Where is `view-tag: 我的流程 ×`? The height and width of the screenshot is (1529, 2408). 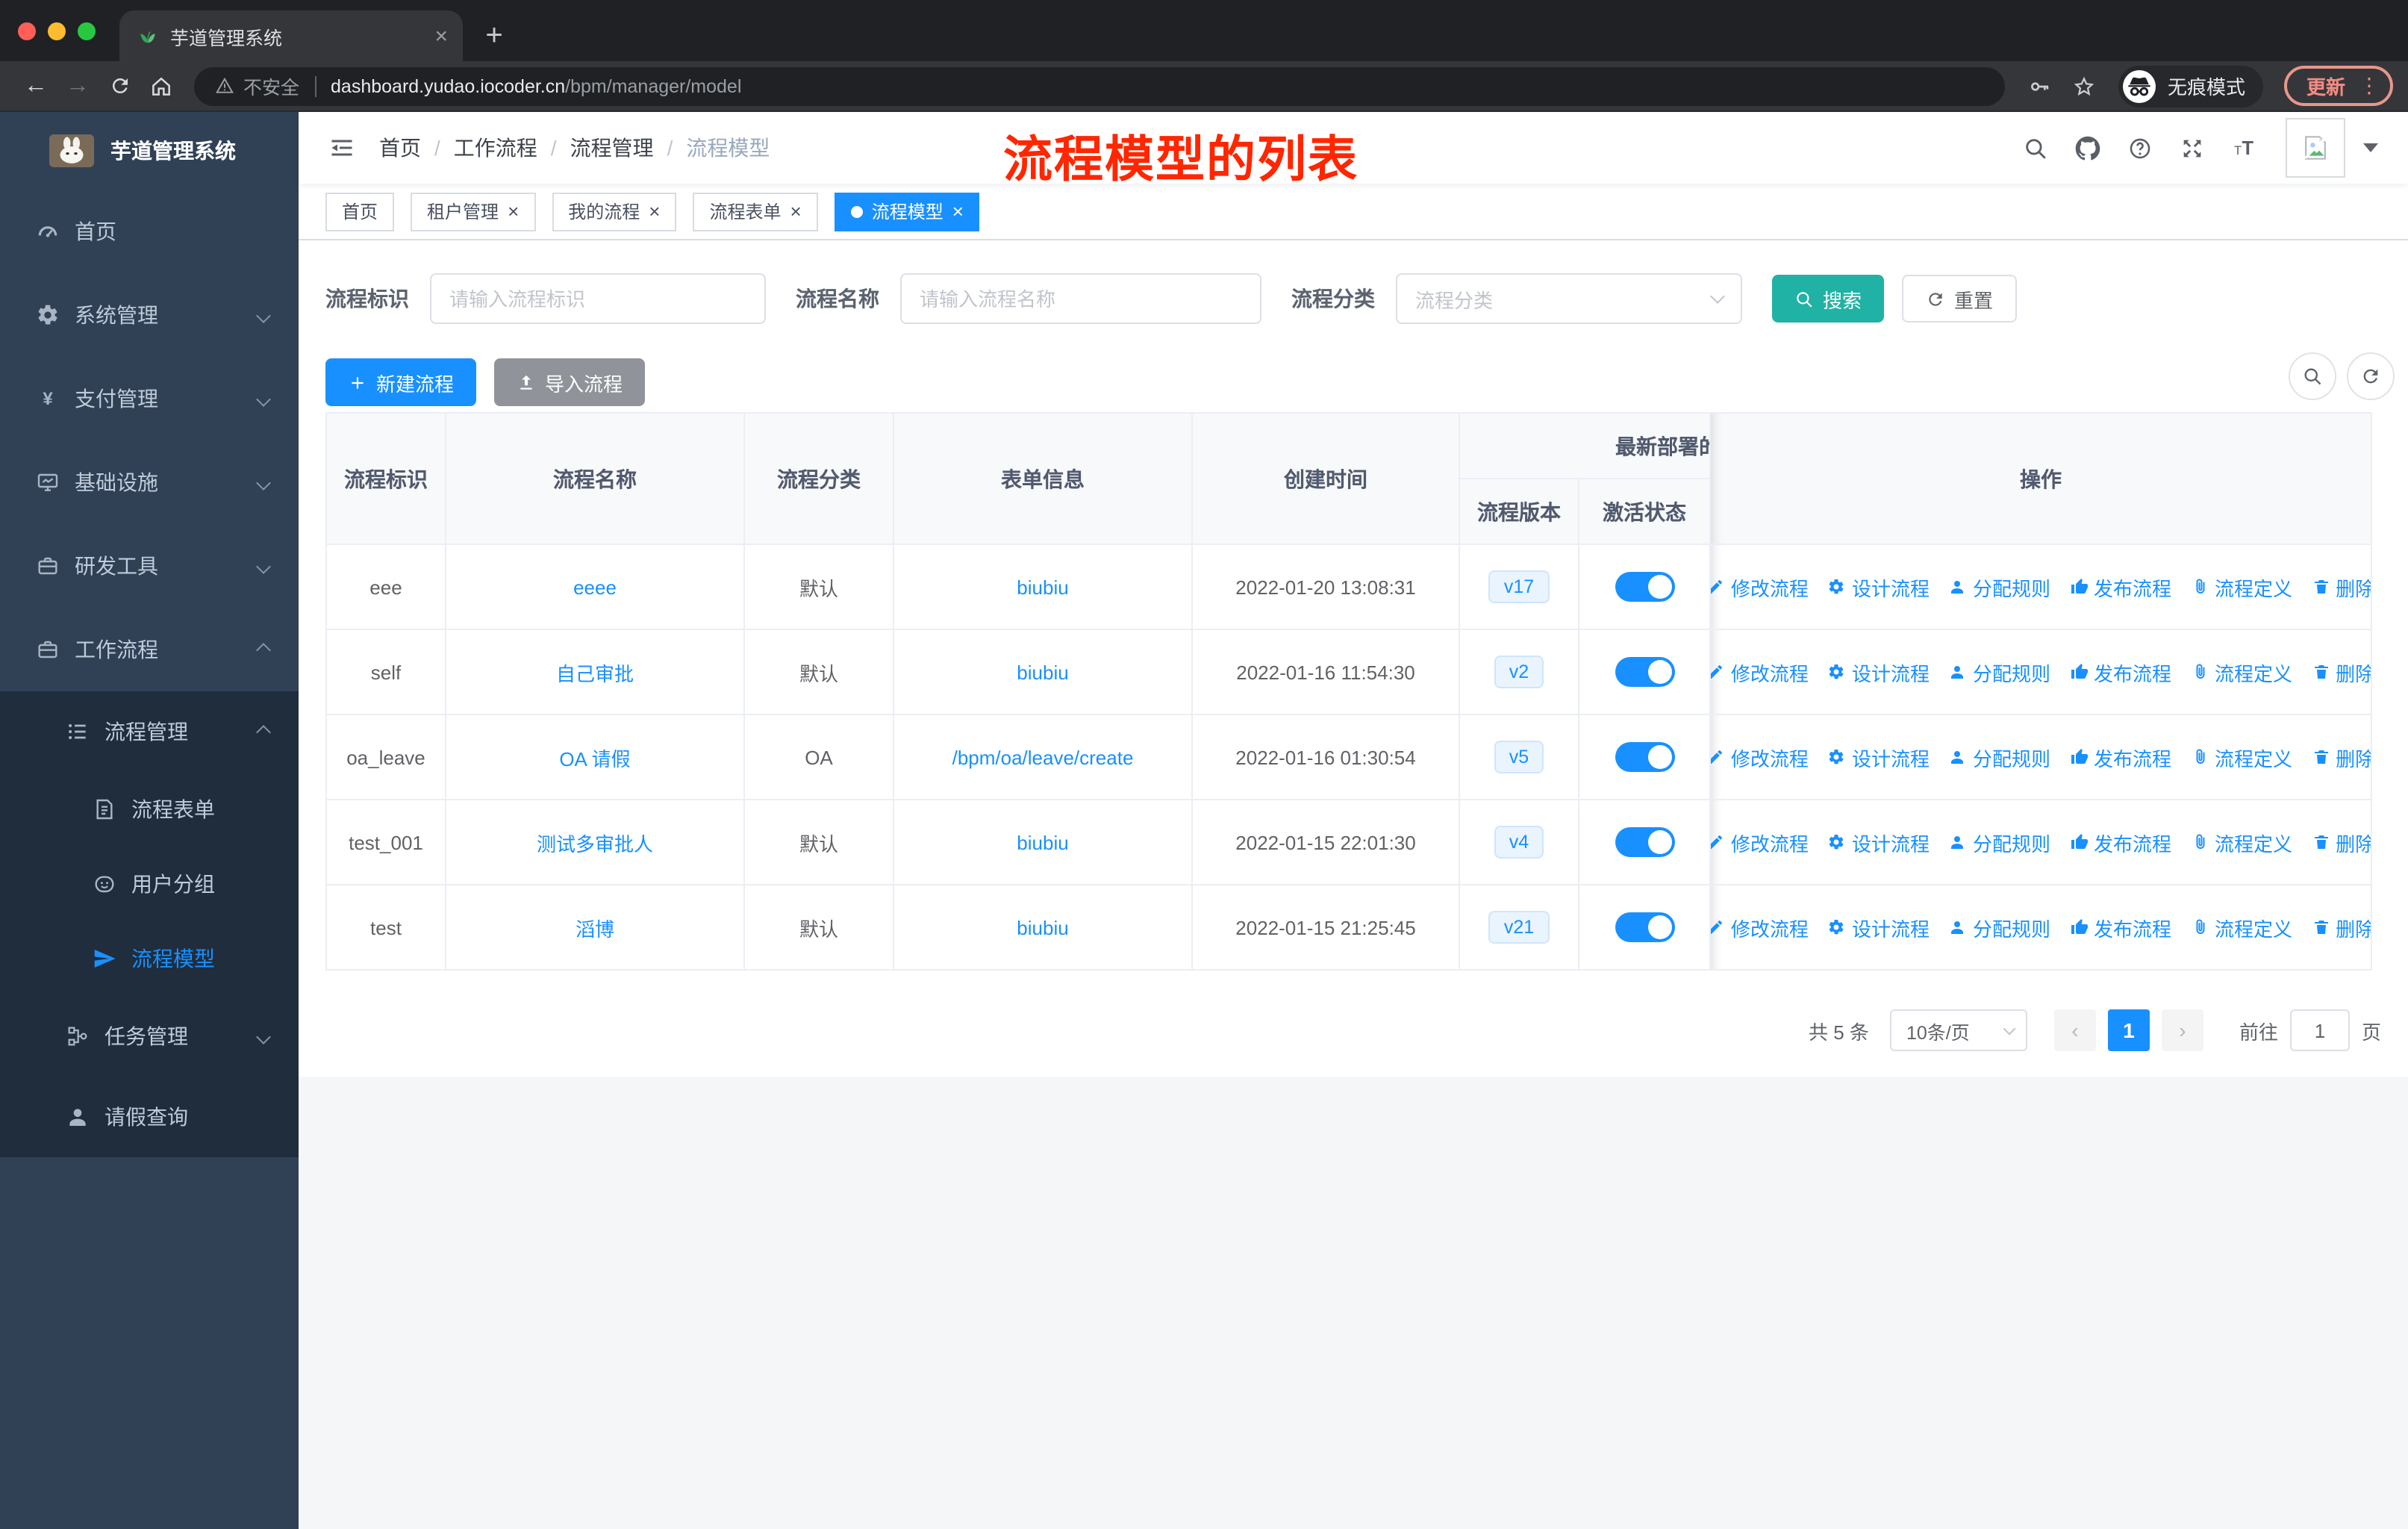
view-tag: 我的流程 × is located at coordinates (614, 211).